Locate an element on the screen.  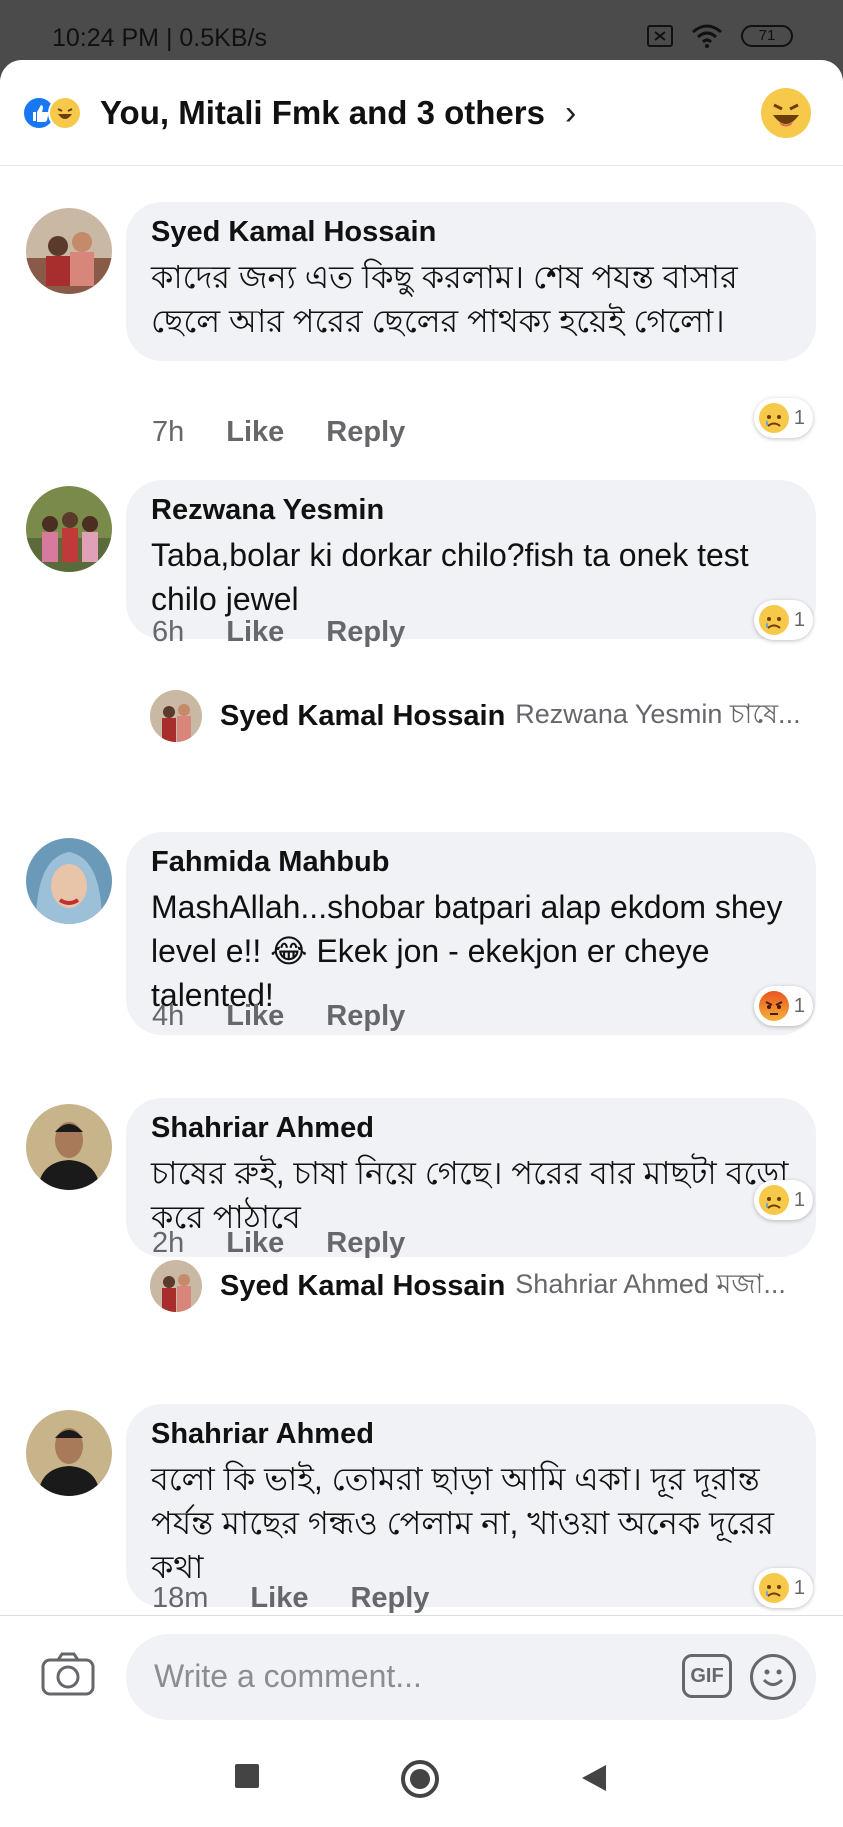
comment-input-box: GIF is located at coordinates (471, 1677).